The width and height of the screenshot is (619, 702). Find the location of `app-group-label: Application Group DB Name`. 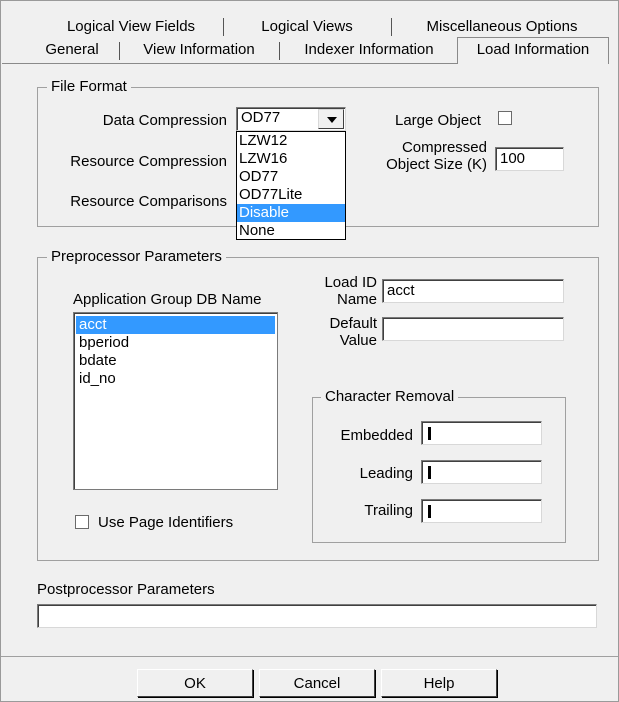

app-group-label: Application Group DB Name is located at coordinates (167, 299).